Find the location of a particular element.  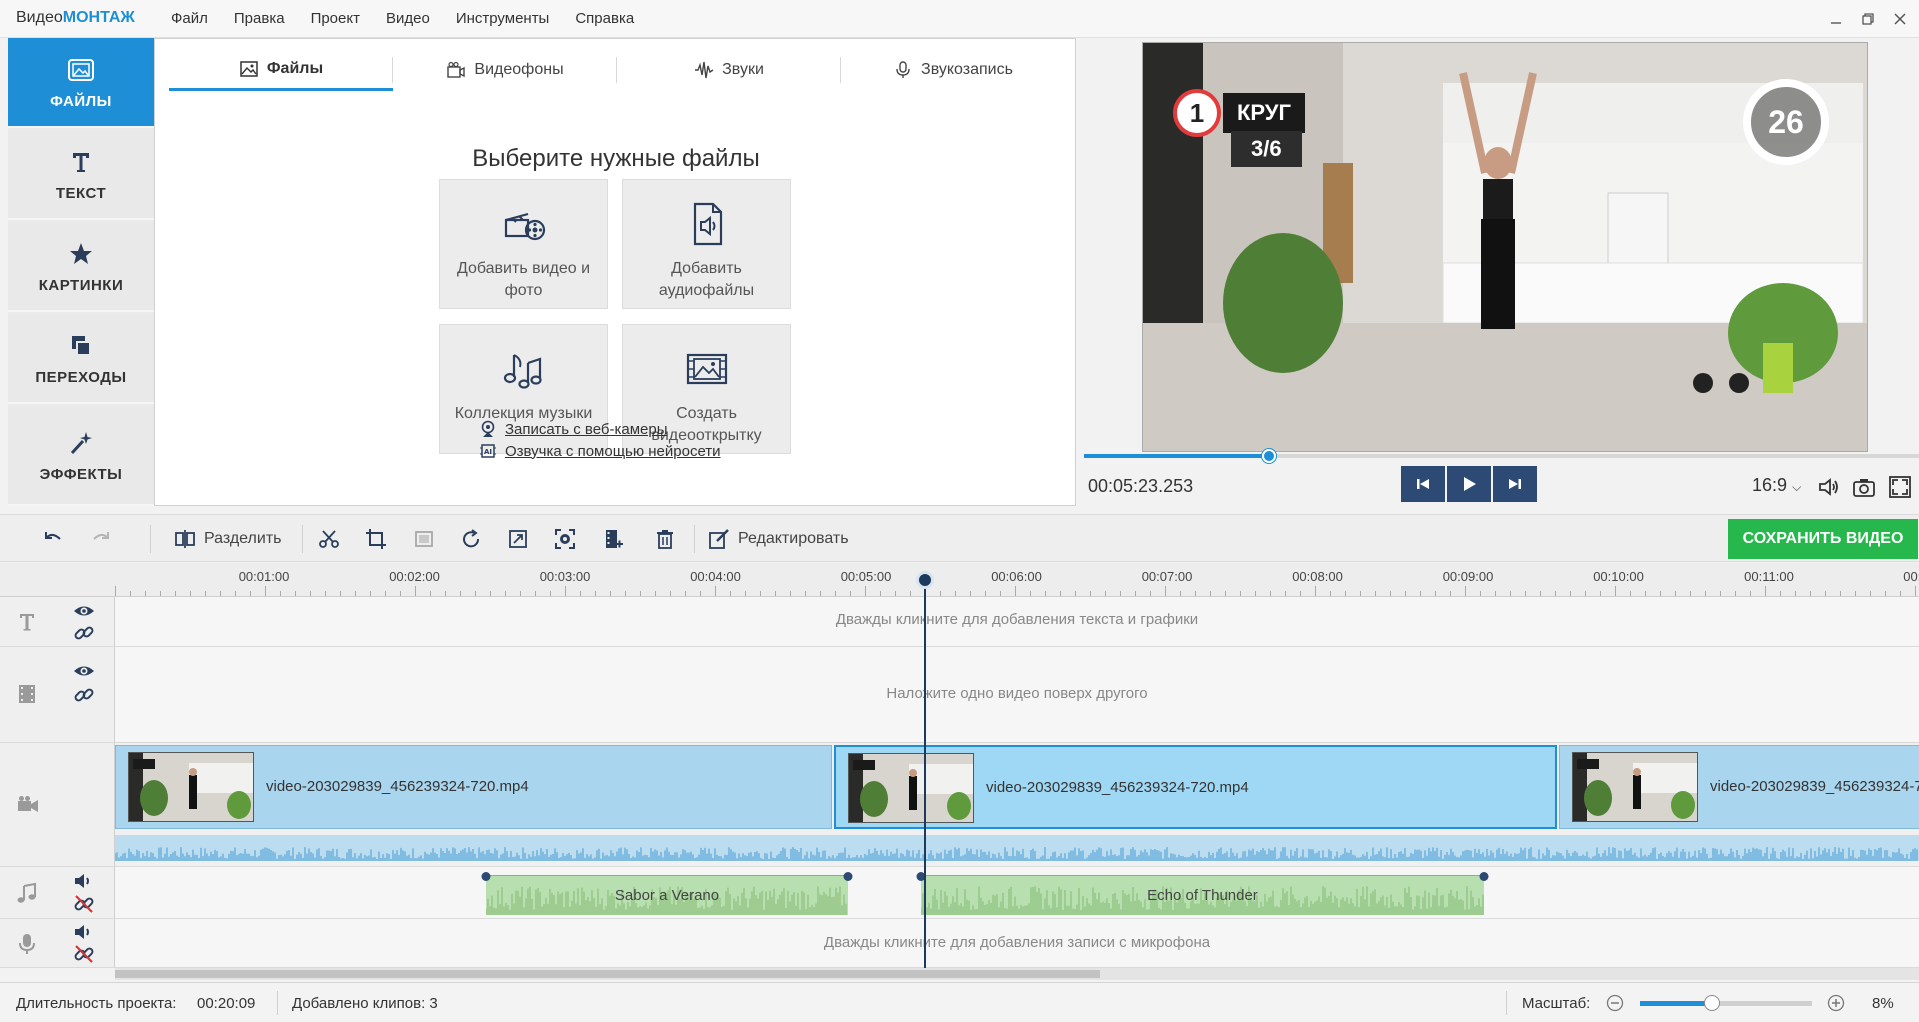

aspect-ratio-dropdown: 16:9 ⌵ is located at coordinates (1776, 485).